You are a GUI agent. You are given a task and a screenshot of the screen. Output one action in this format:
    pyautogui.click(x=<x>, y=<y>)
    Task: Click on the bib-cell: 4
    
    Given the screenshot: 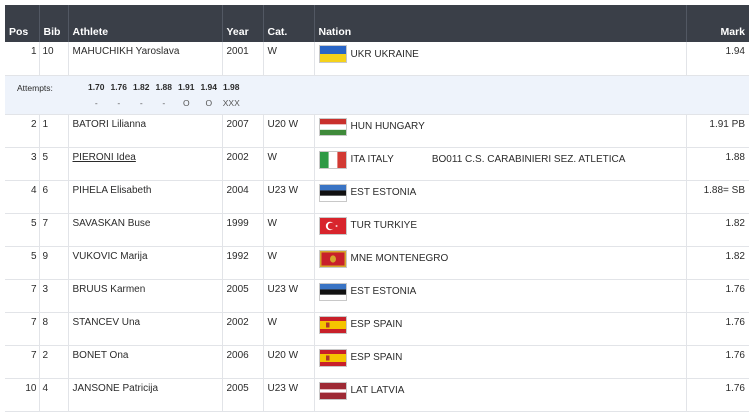 What is the action you would take?
    pyautogui.click(x=54, y=395)
    